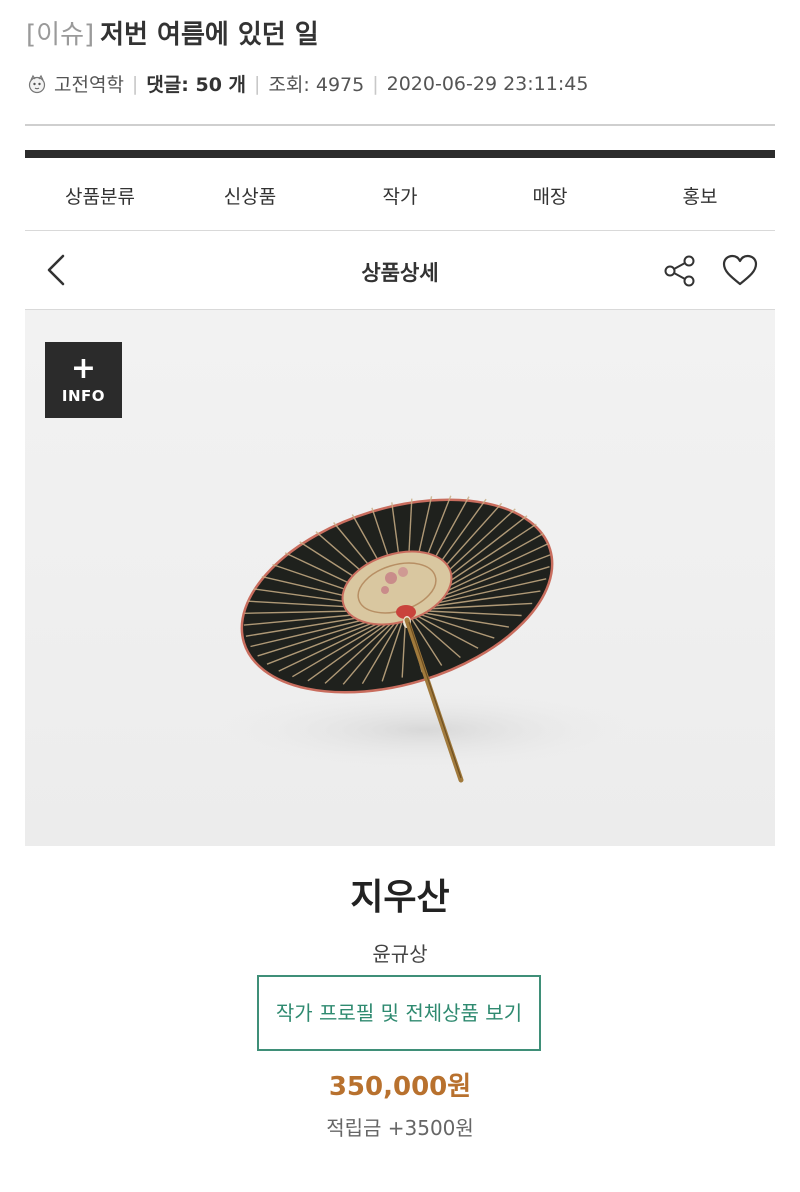 The image size is (800, 1192). What do you see at coordinates (250, 195) in the screenshot?
I see `nav-item-new: 신상품` at bounding box center [250, 195].